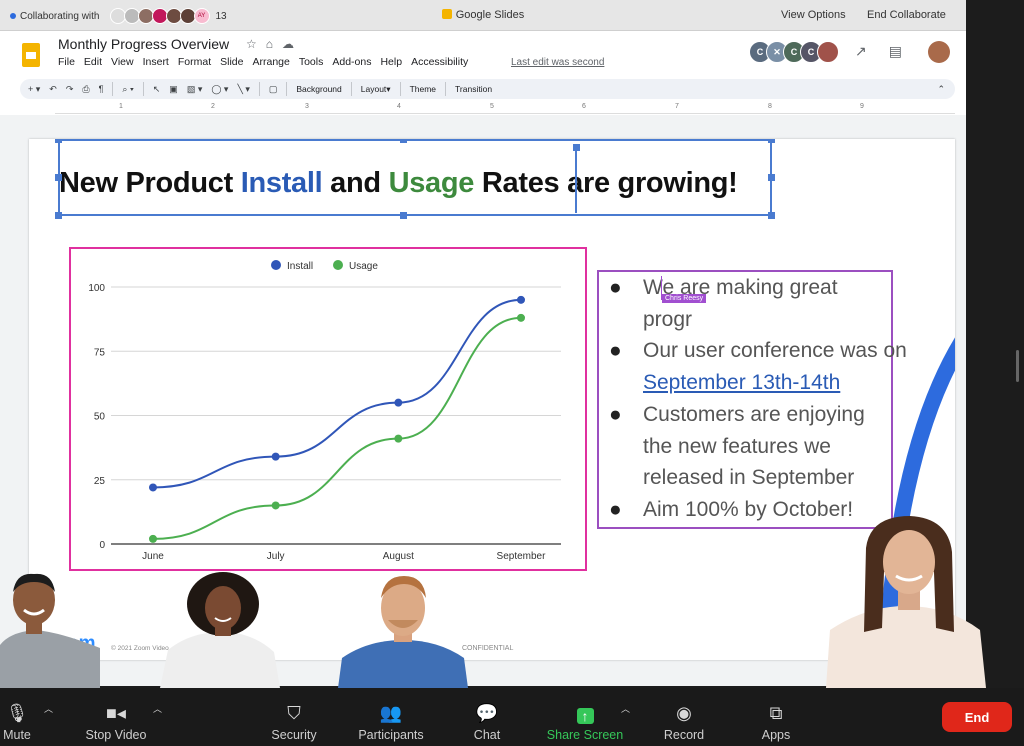 The width and height of the screenshot is (1024, 746). Describe the element at coordinates (391, 62) in the screenshot. I see `menu-item-help: Help` at that location.